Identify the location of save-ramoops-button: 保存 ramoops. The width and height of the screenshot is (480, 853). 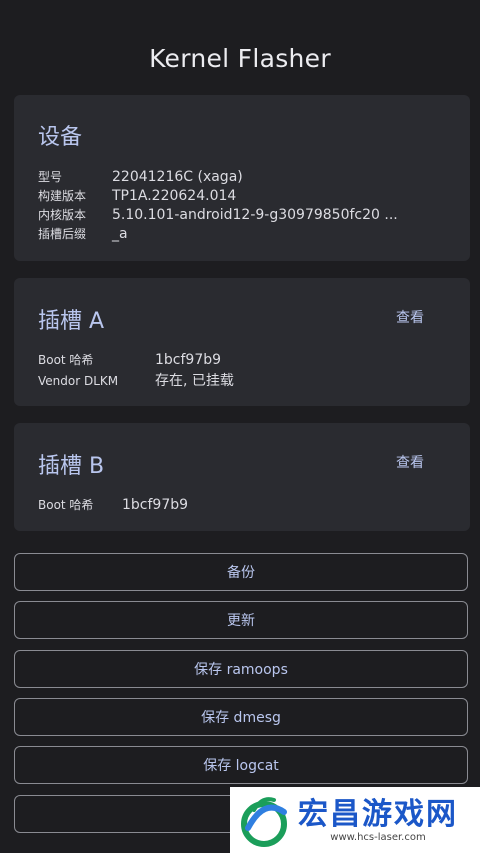
(241, 669).